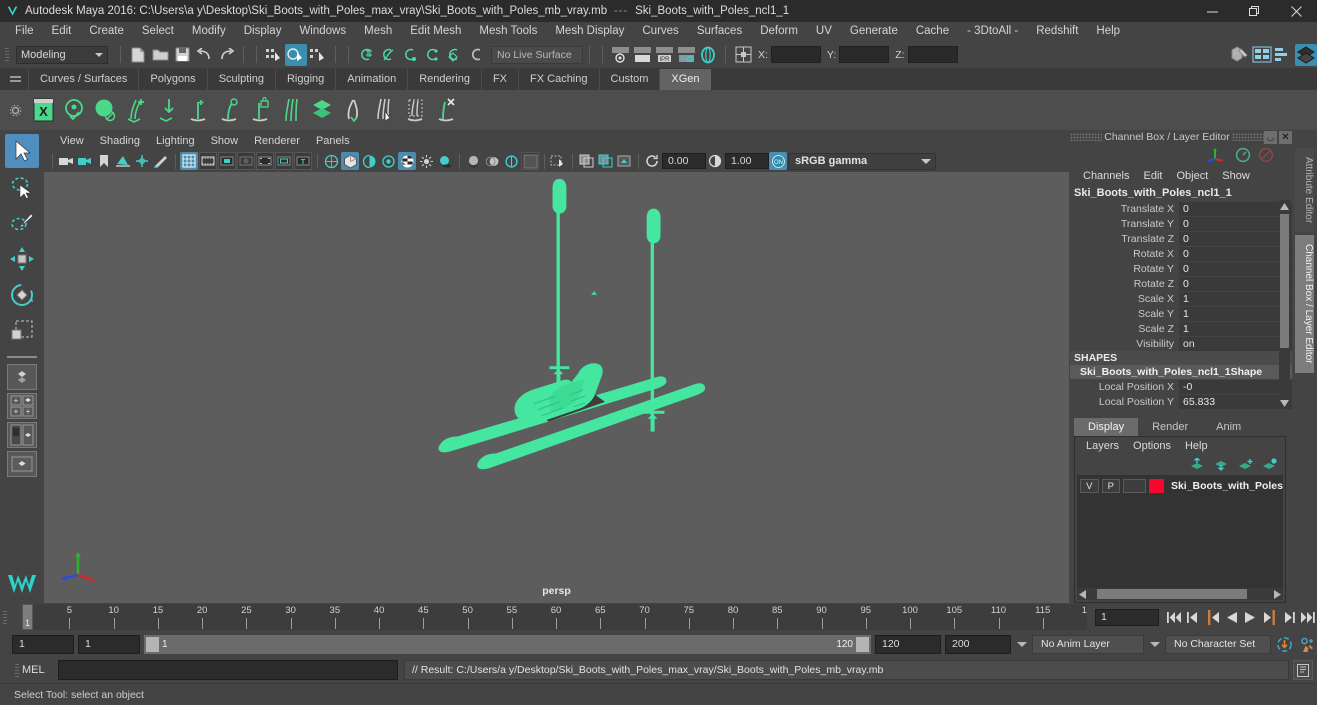 This screenshot has height=705, width=1317. I want to click on scrollbar-thumb, so click(1284, 281).